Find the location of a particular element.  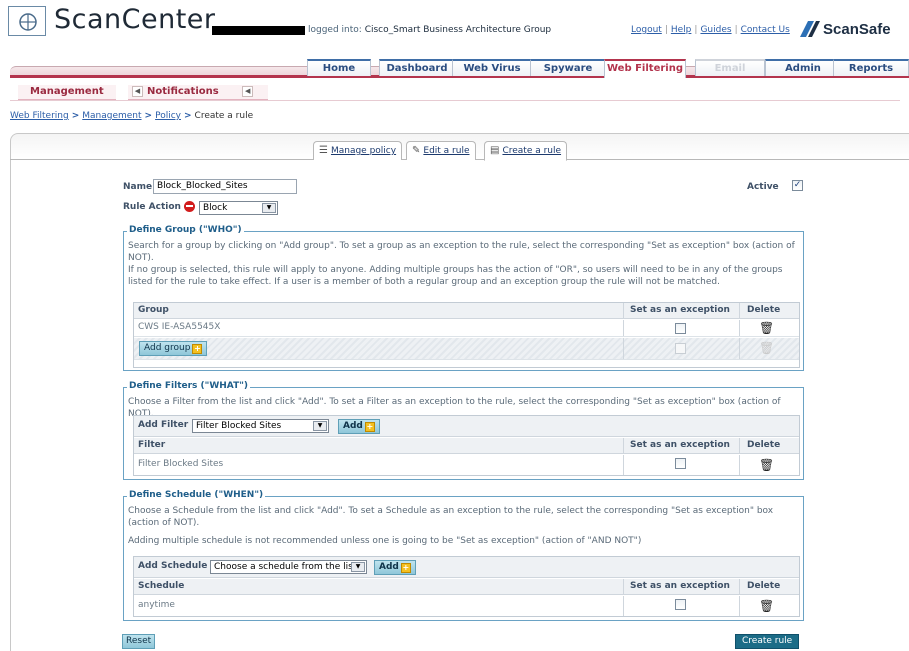

filter-col-header: Filter is located at coordinates (152, 445).